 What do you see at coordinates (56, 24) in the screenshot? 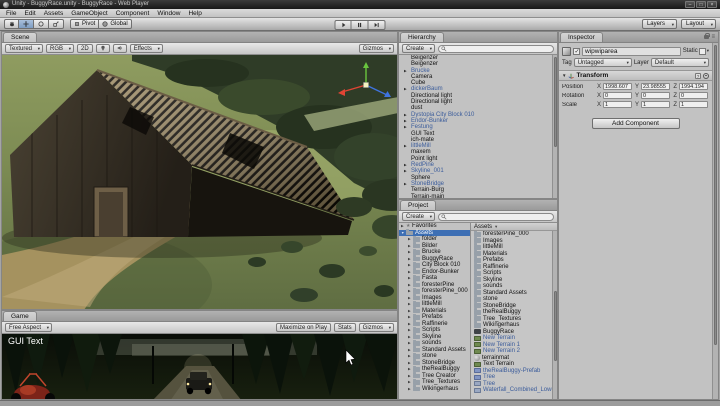
I see `scale-tool-button` at bounding box center [56, 24].